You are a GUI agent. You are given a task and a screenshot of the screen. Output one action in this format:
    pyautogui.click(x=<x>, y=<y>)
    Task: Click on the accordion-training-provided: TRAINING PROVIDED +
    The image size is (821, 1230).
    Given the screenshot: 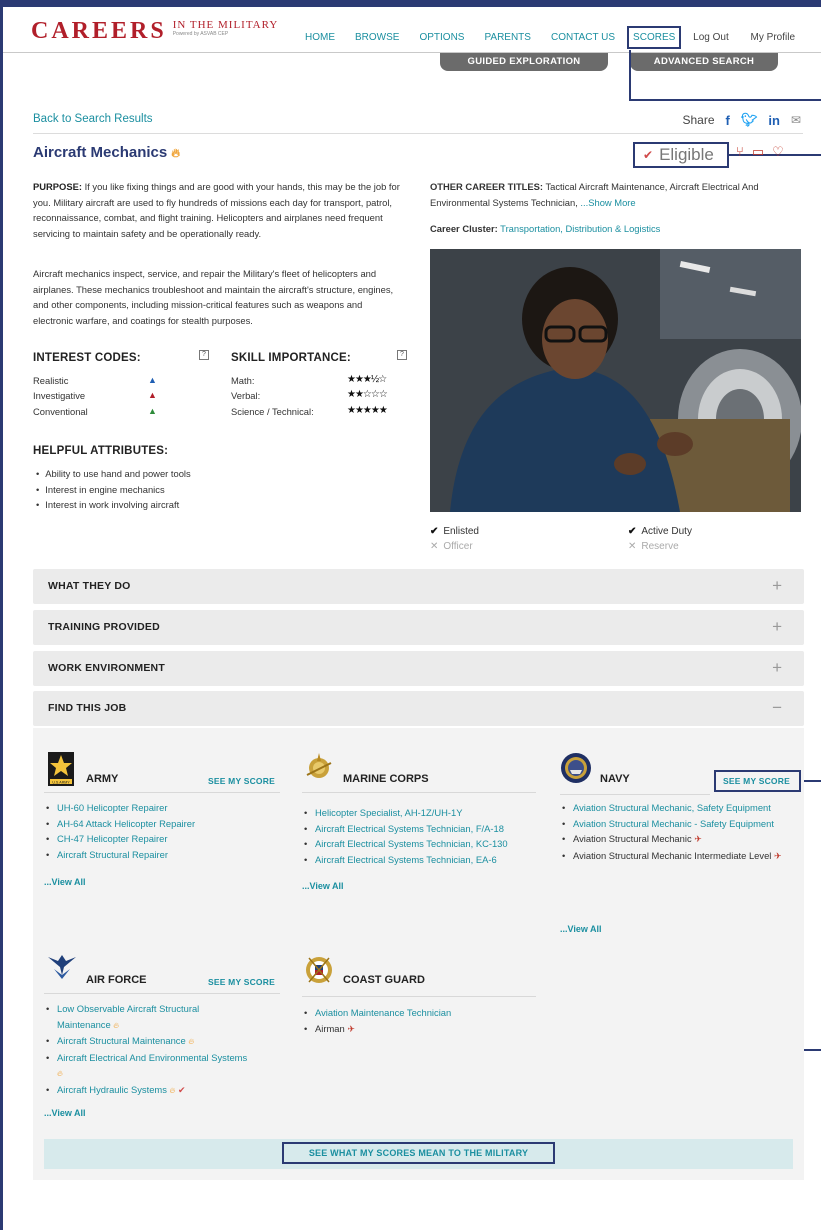 What is the action you would take?
    pyautogui.click(x=418, y=627)
    